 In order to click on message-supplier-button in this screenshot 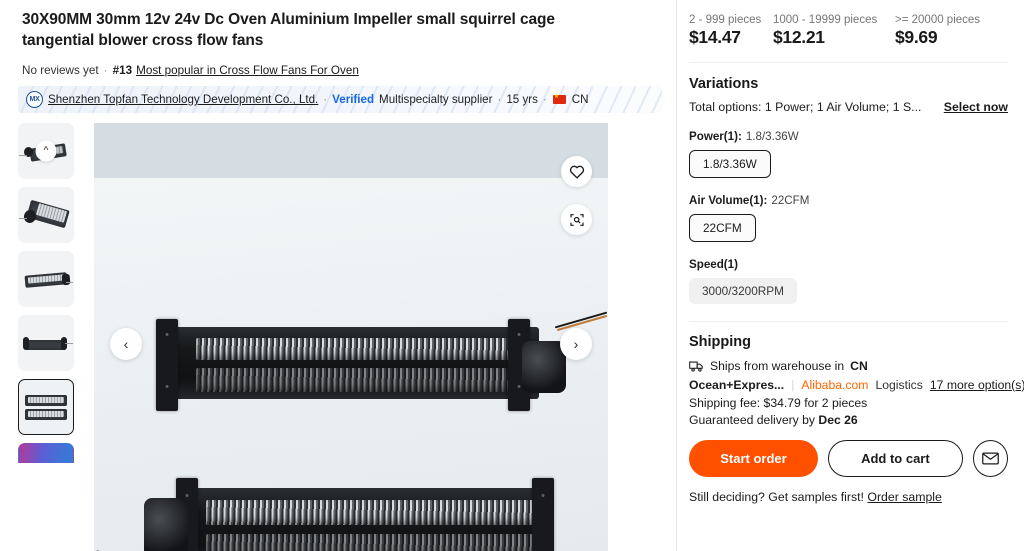, I will do `click(990, 458)`.